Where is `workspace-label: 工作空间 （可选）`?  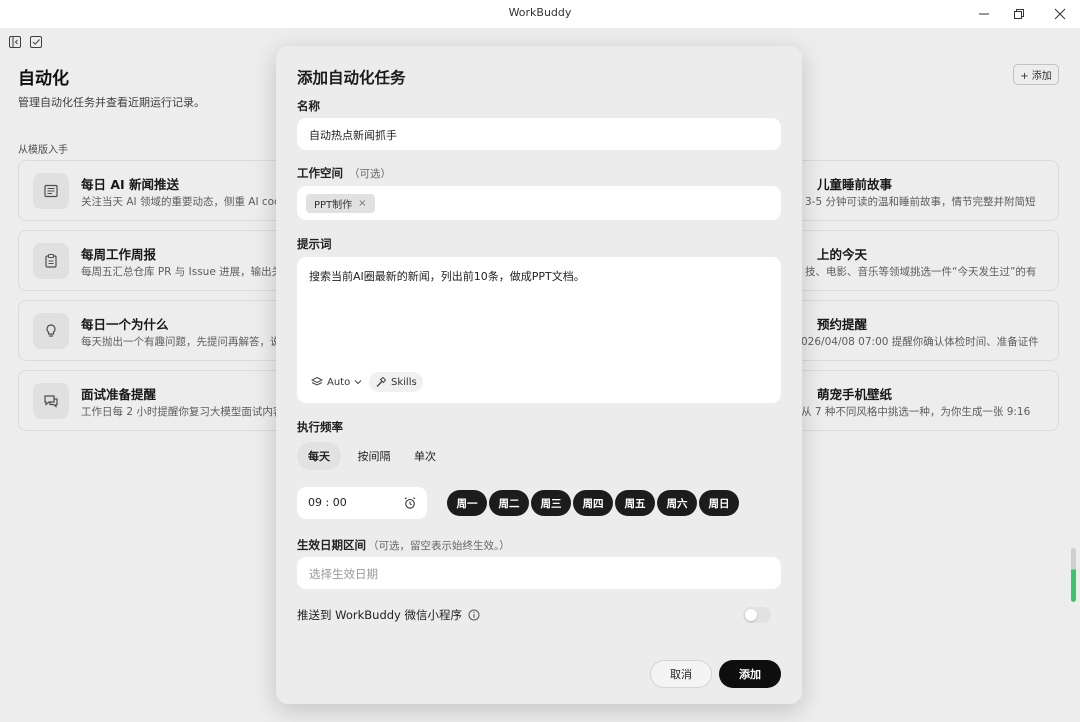
workspace-label: 工作空间 （可选） is located at coordinates (344, 173).